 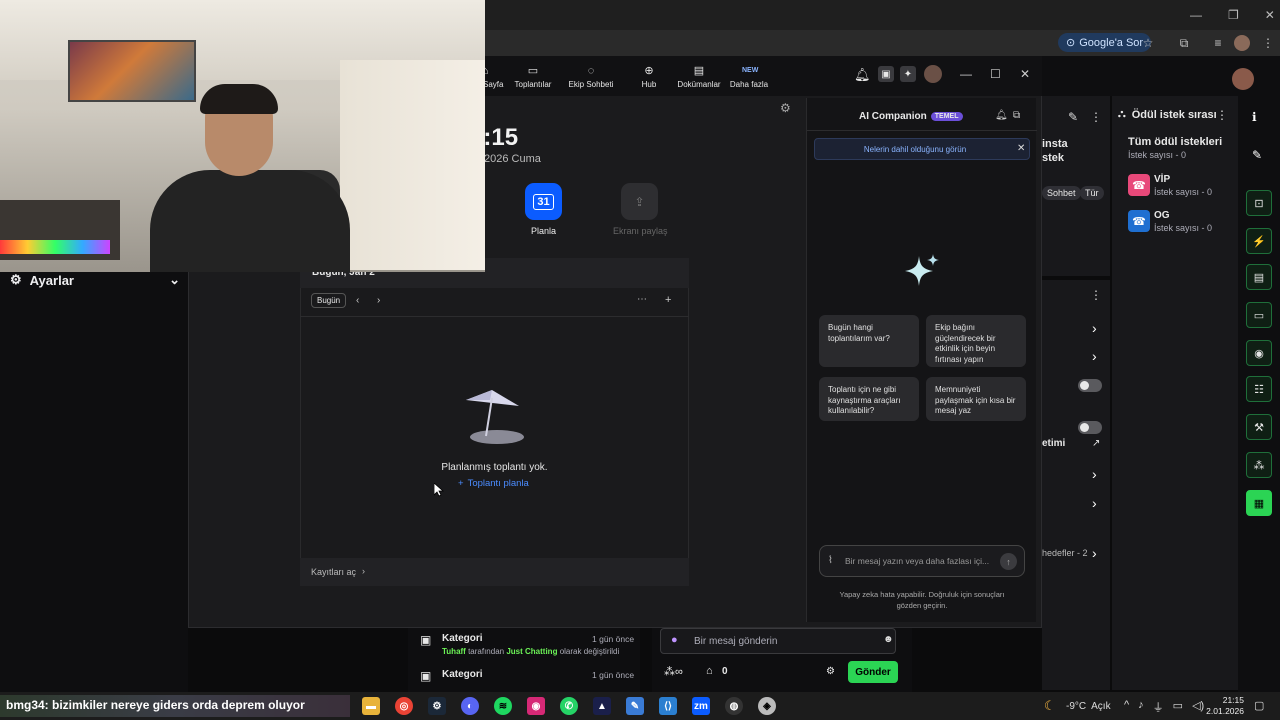 I want to click on channel-points-icon: ⌂, so click(x=709, y=671).